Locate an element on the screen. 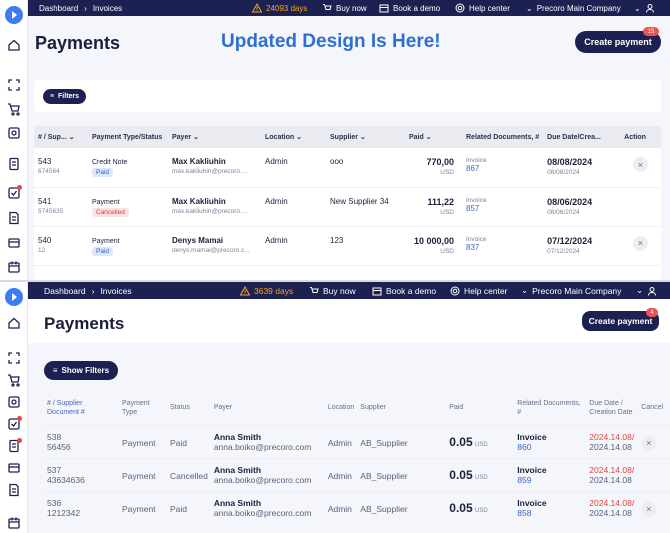 This screenshot has width=670, height=533. col-number: # / Sup... ⌄ is located at coordinates (61, 137).